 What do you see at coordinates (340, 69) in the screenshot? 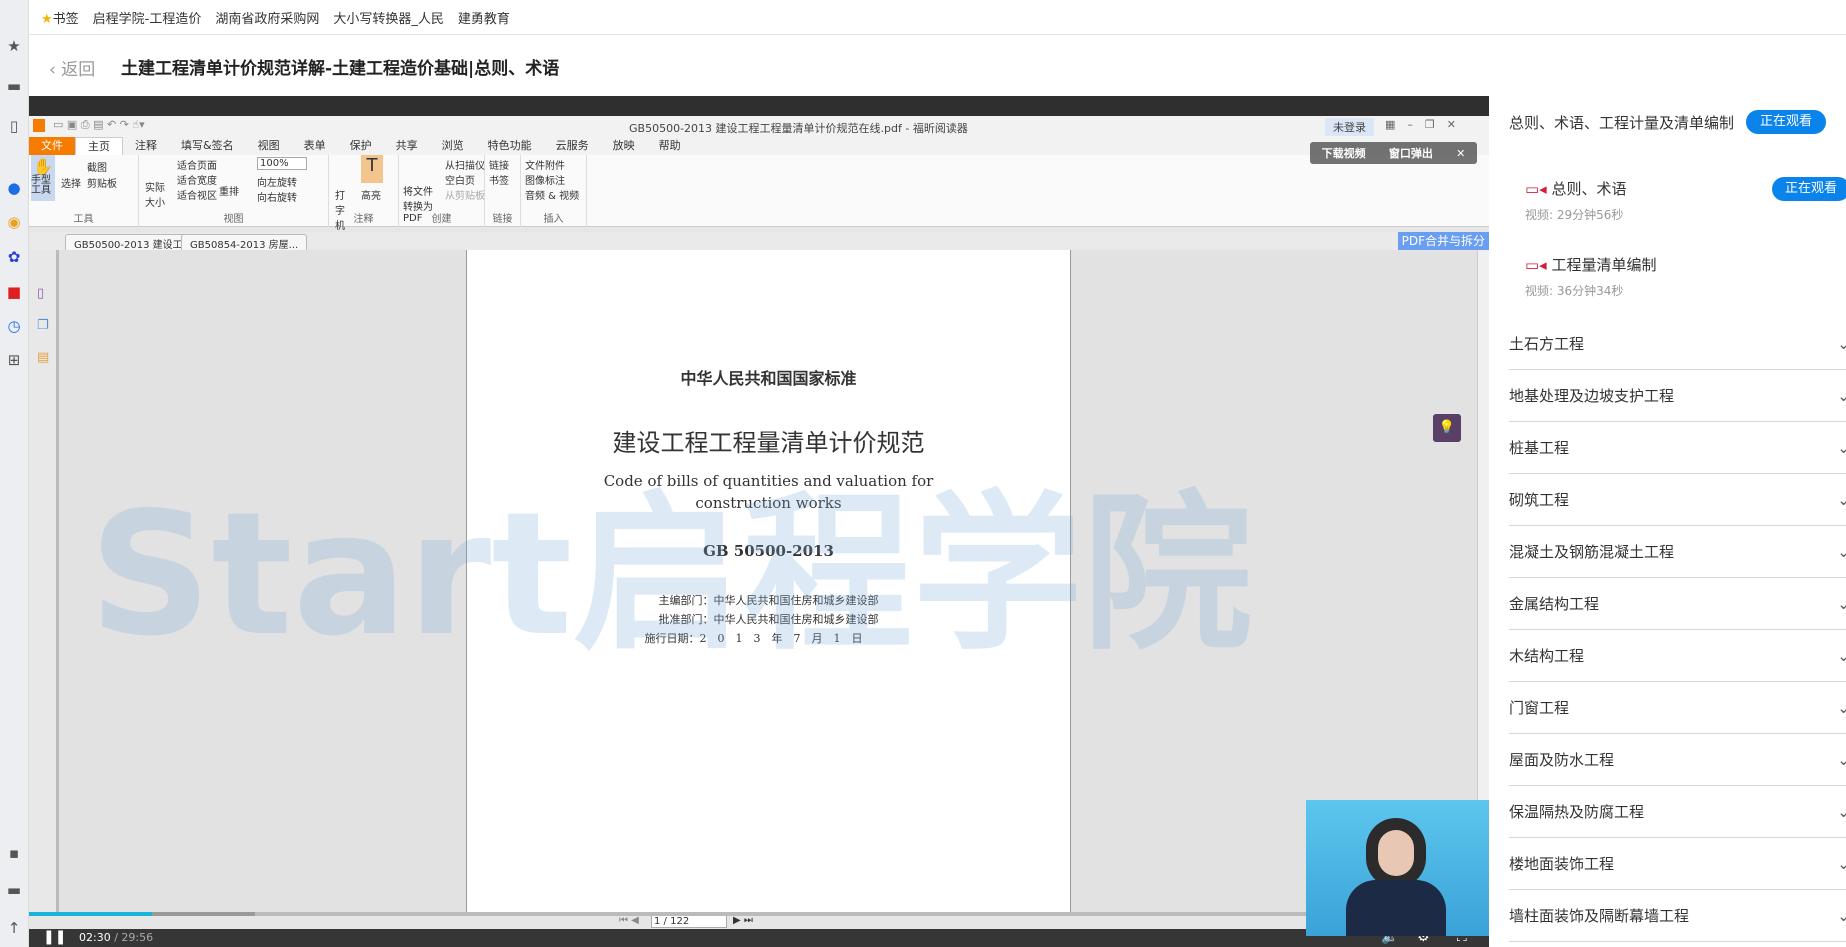
I see `page-title: 土建工程清单计价规范详解-土建工程造价基础|总则、术语` at bounding box center [340, 69].